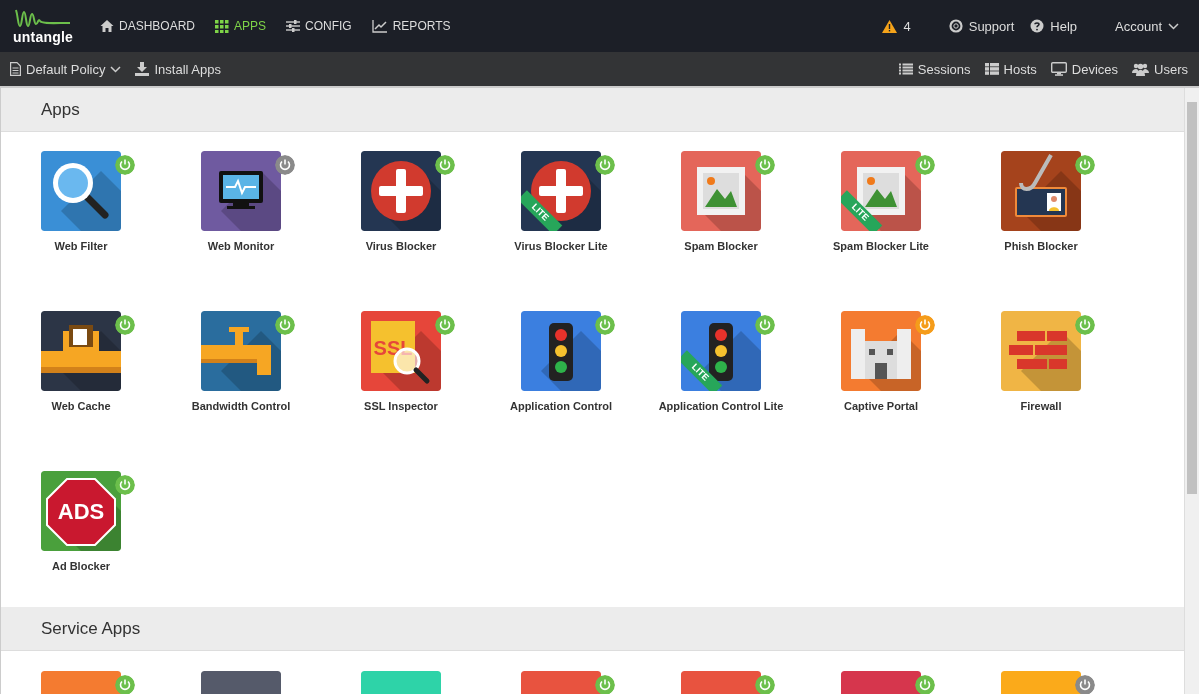 This screenshot has height=694, width=1199. Describe the element at coordinates (147, 26) in the screenshot. I see `nav-tab: DASHBOARD` at that location.